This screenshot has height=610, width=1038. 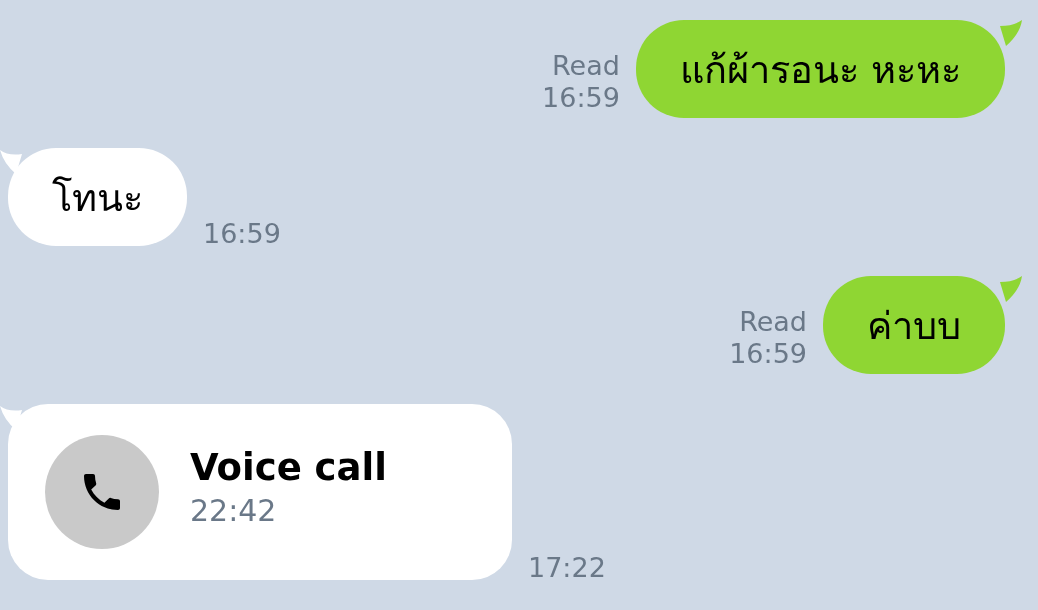 What do you see at coordinates (914, 325) in the screenshot?
I see `message-bubble: ค่าบบ` at bounding box center [914, 325].